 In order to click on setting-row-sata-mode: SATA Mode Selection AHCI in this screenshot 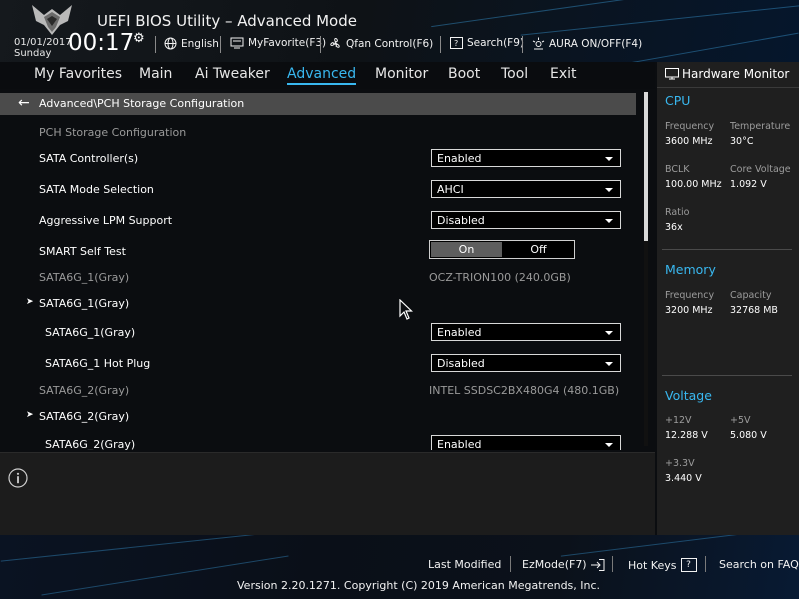, I will do `click(318, 191)`.